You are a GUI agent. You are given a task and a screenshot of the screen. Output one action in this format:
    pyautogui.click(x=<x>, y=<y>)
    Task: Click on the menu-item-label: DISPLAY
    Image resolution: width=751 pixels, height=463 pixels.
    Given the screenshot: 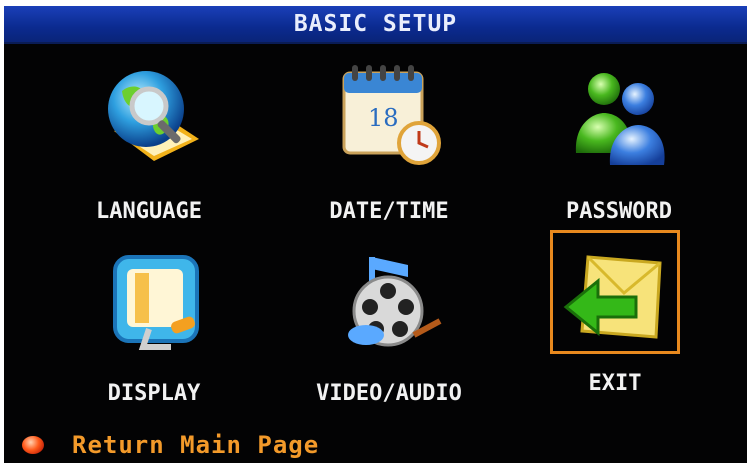 What is the action you would take?
    pyautogui.click(x=154, y=393)
    